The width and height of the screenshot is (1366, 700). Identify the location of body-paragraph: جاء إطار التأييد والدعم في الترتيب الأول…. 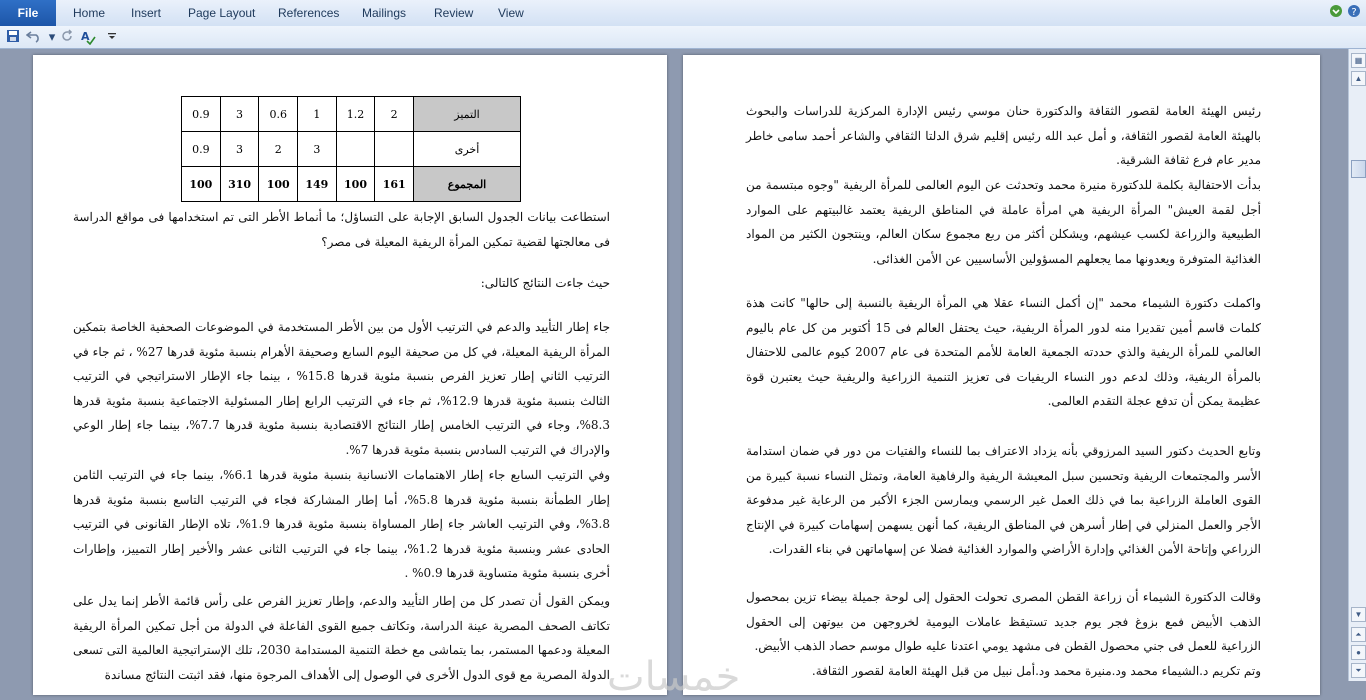
(341, 388).